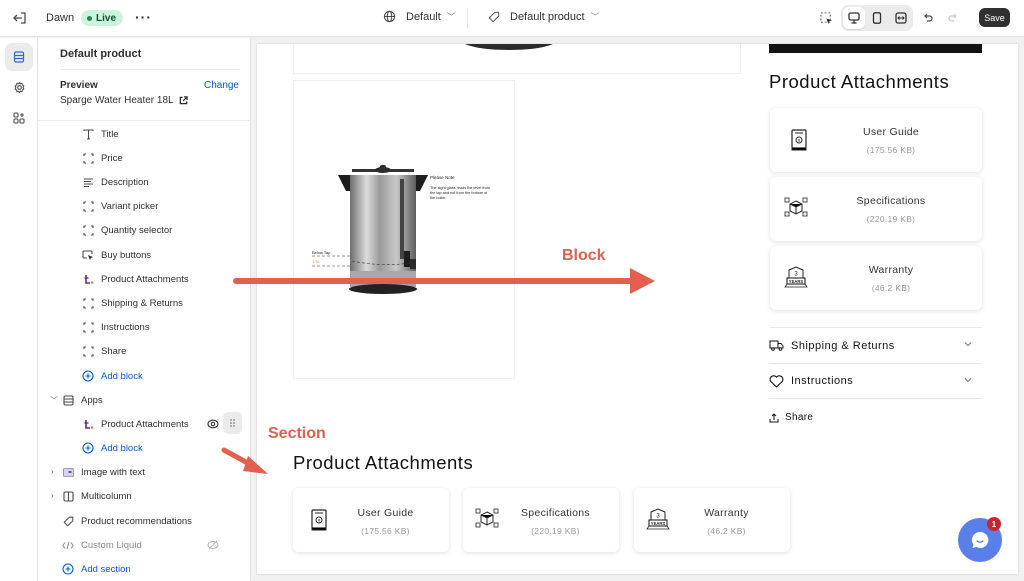 This screenshot has width=1024, height=581. I want to click on chat-bubble-icon, so click(980, 539).